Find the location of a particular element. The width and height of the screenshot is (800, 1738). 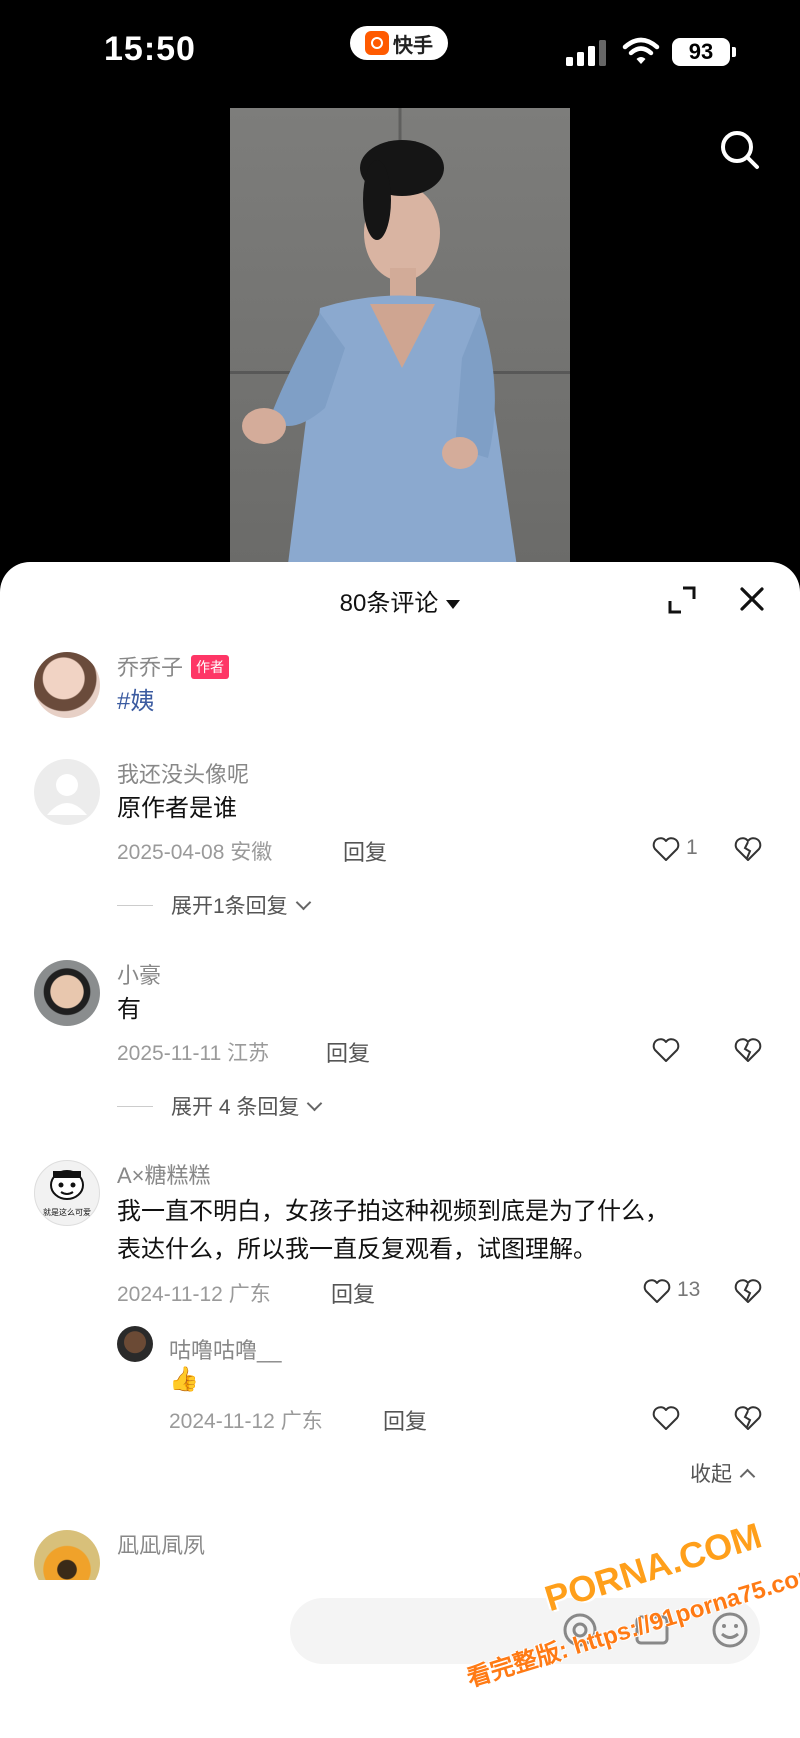

status-time: 15:50 is located at coordinates (150, 49).